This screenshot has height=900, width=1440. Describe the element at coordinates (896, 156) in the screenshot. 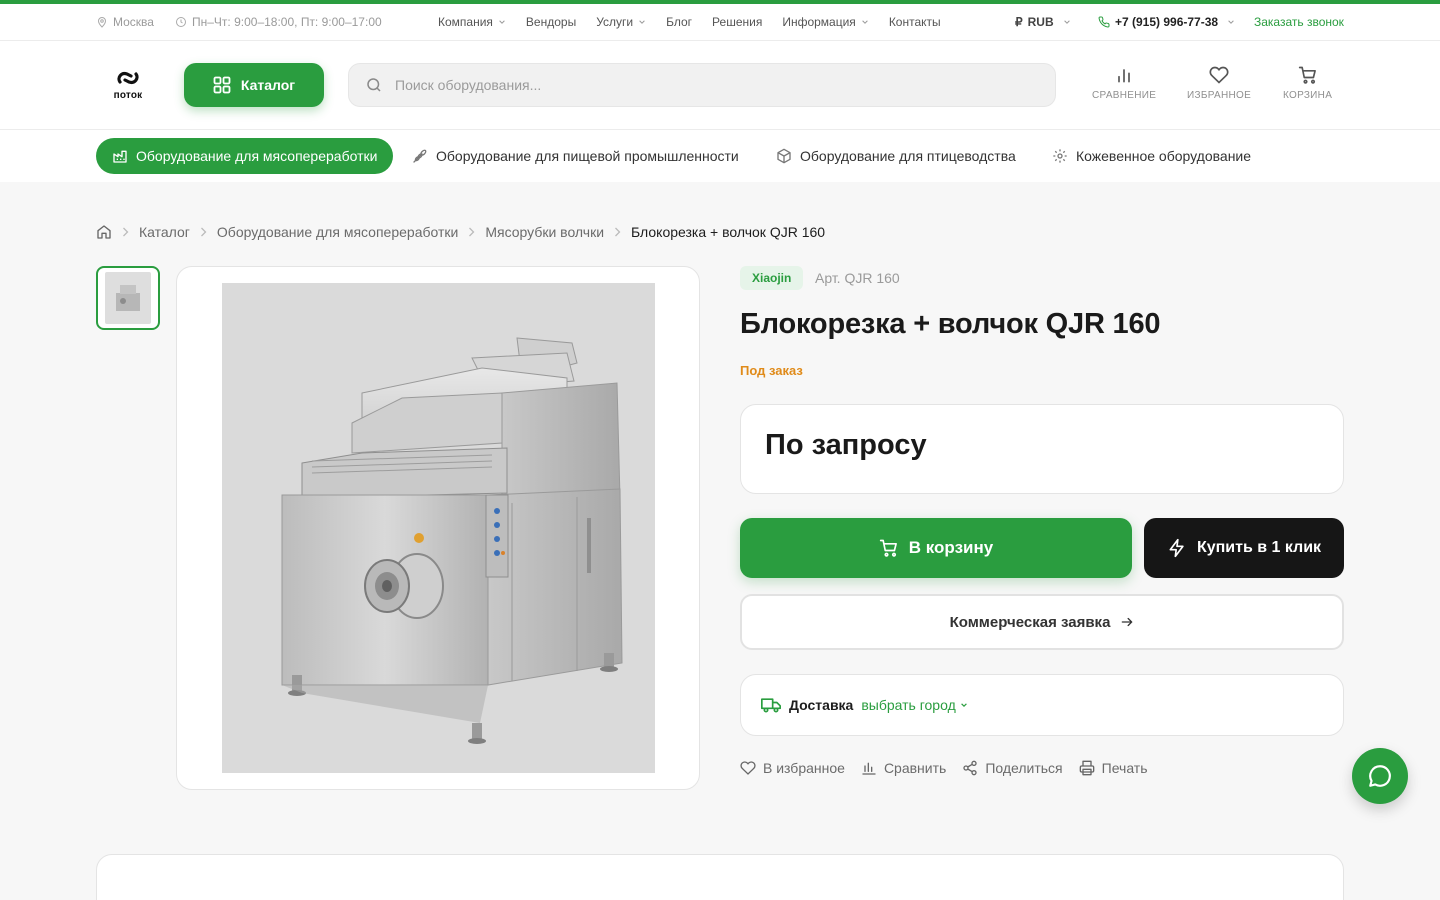

I see `category-poultry: Оборудование для птицеводства` at that location.